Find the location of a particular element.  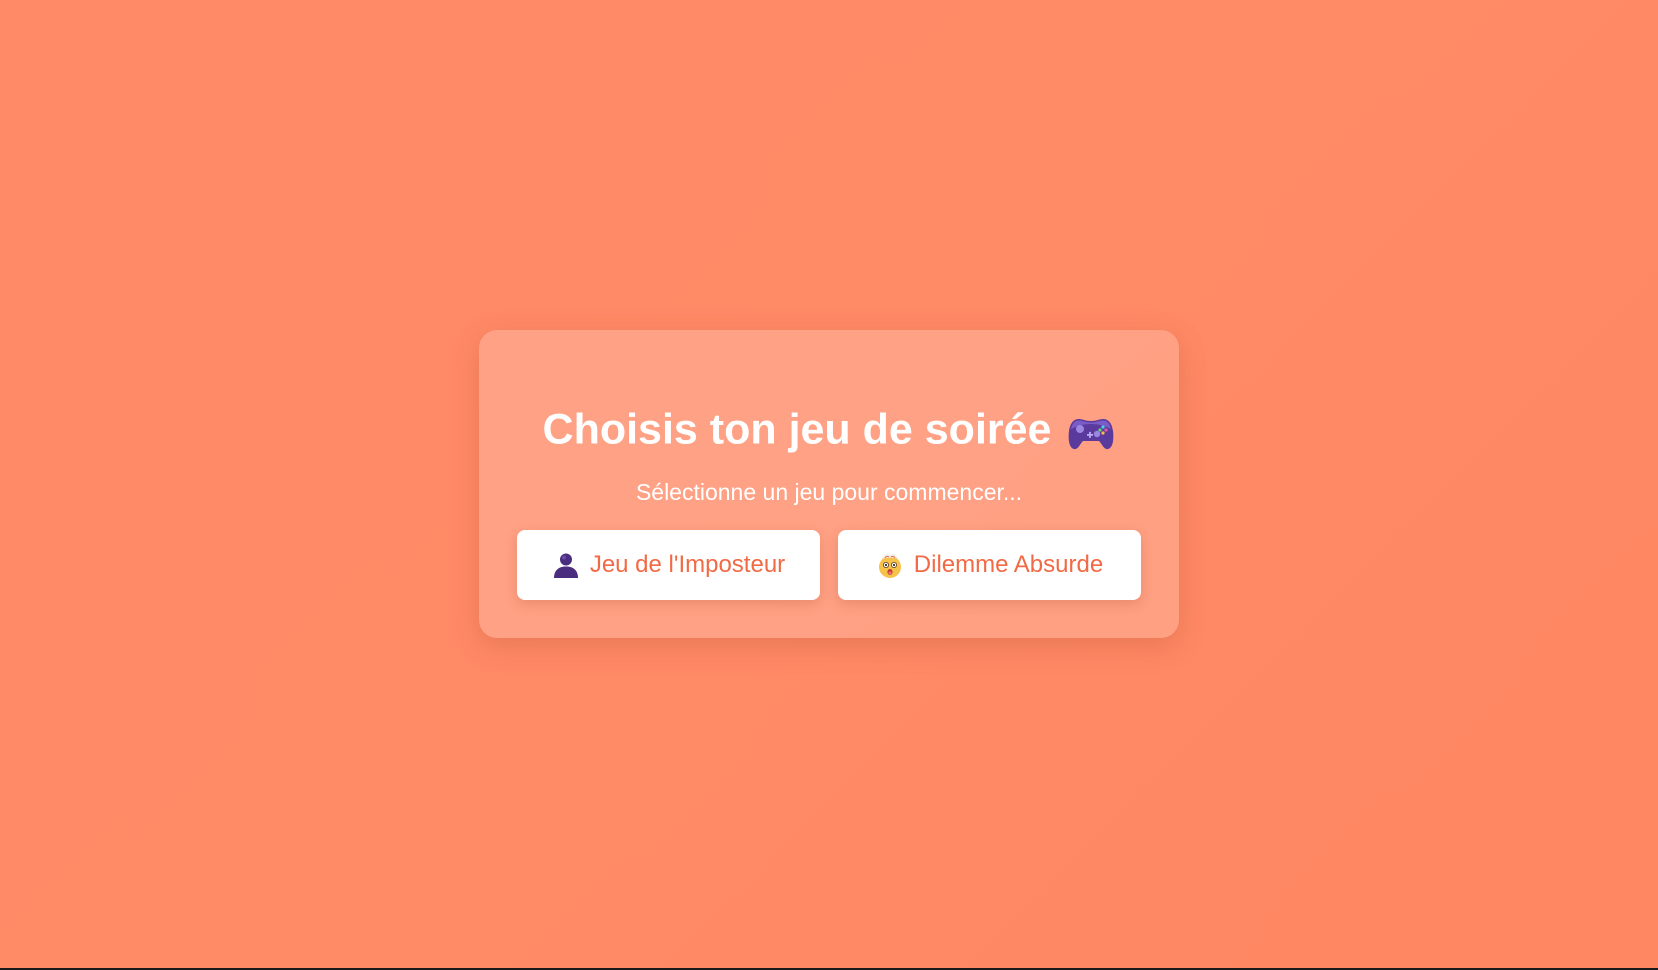

impostor-game-button: Jeu de l'Imposteur is located at coordinates (668, 565).